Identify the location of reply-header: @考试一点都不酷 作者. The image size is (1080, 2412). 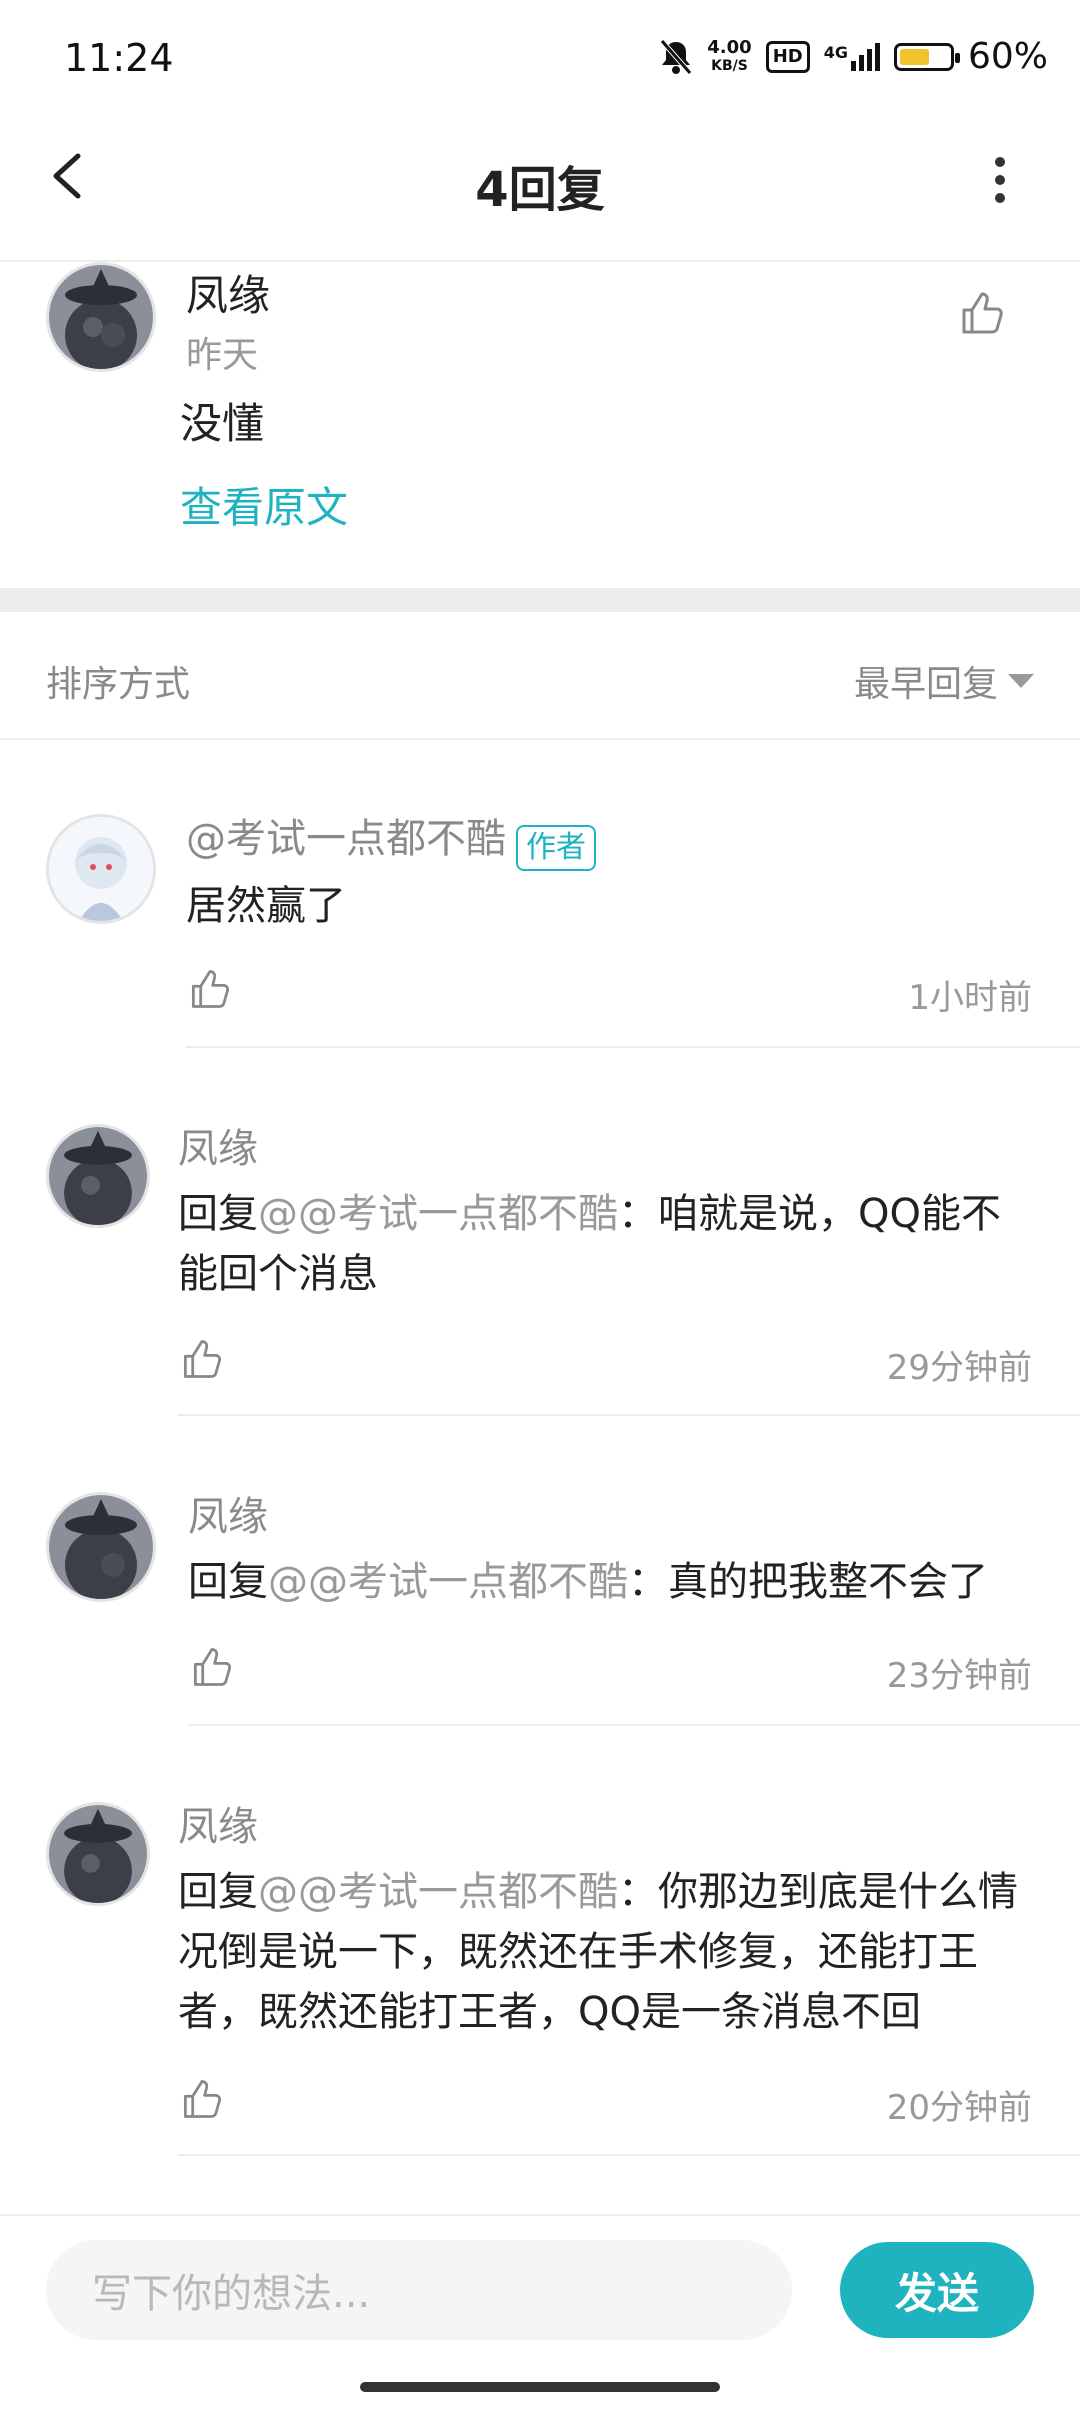
(391, 838).